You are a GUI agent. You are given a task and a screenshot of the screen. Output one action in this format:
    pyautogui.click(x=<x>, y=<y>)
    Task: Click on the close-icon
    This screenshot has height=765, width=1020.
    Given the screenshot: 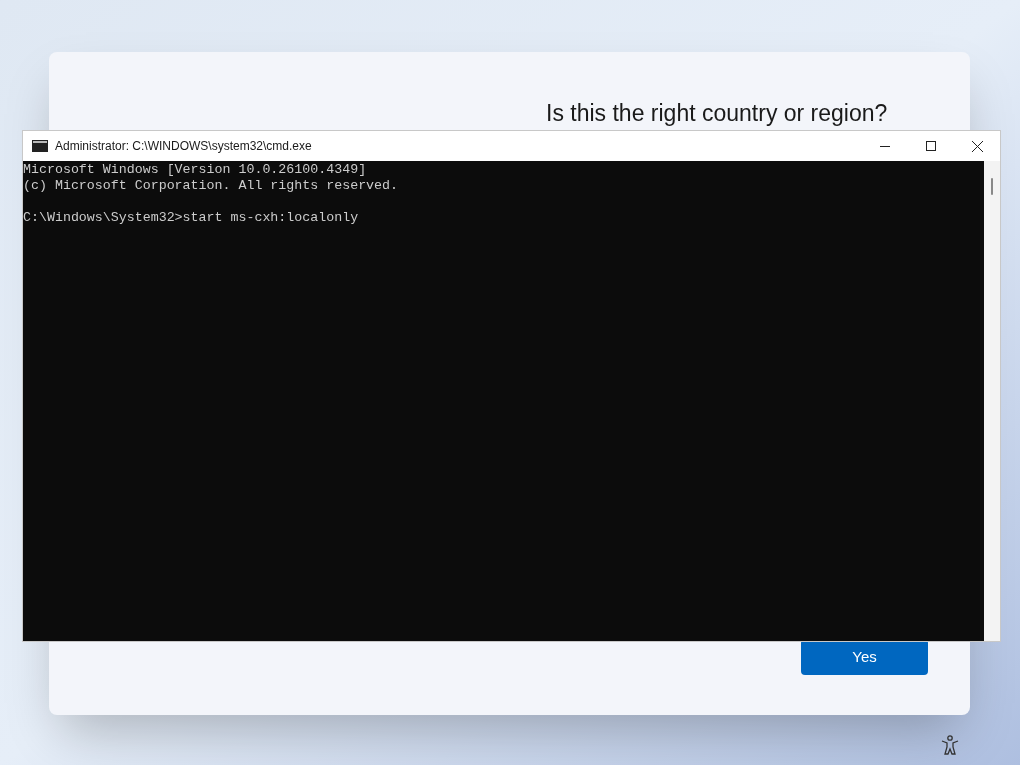 What is the action you would take?
    pyautogui.click(x=977, y=146)
    